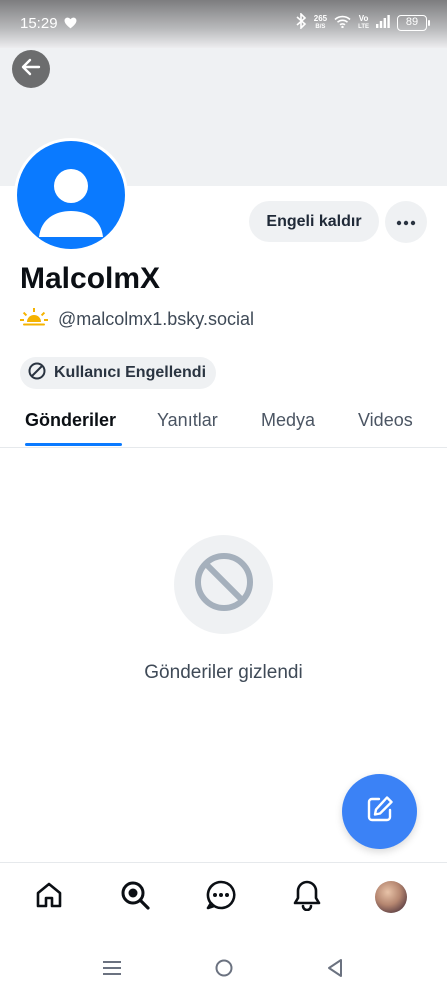 This screenshot has width=447, height=1000. I want to click on bottom-navigation, so click(223, 901).